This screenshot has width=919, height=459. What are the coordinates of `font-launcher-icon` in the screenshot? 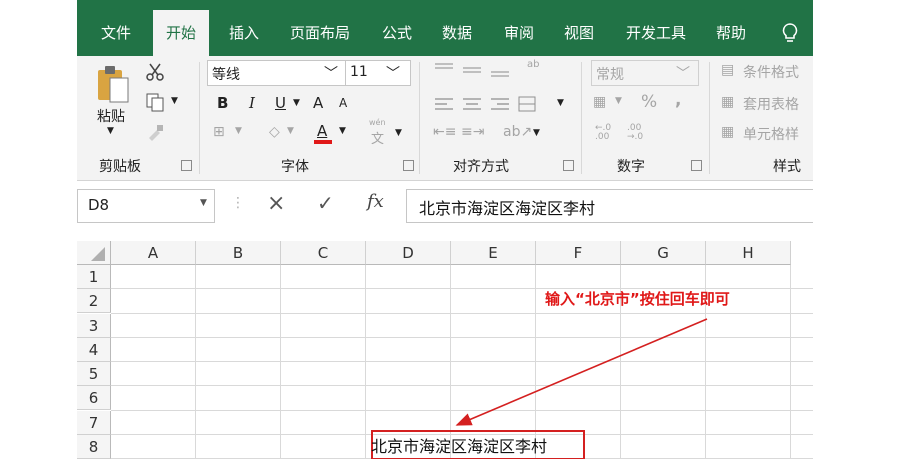 It's located at (408, 165).